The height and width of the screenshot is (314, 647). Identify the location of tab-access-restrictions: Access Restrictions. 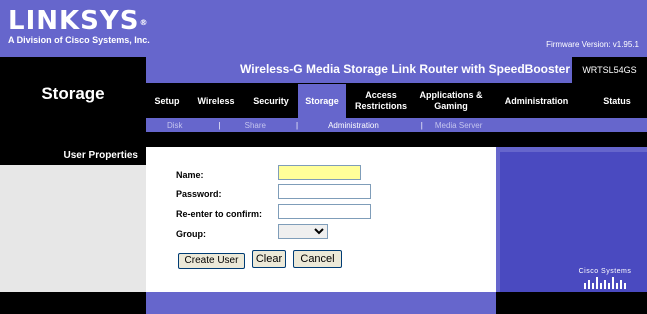
(381, 101).